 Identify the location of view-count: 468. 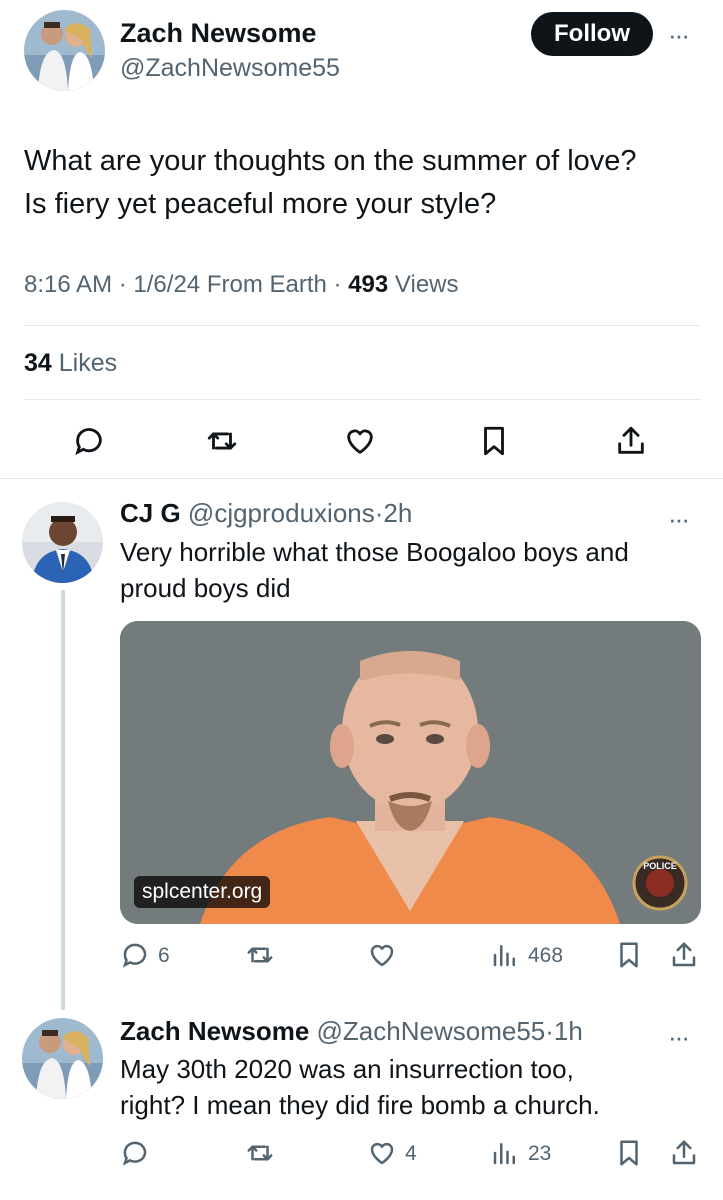
(546, 955).